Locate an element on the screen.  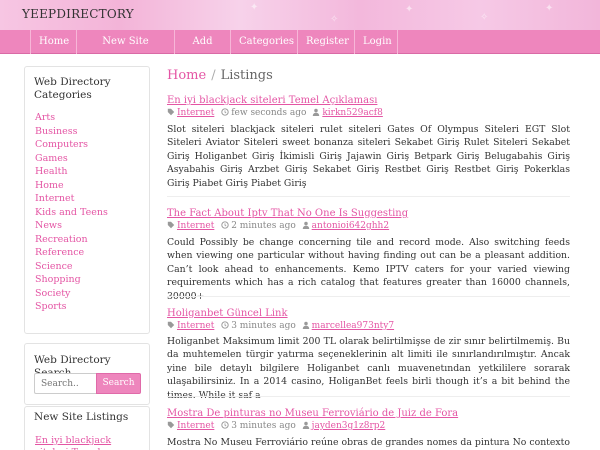
category-link: Internet is located at coordinates (54, 199).